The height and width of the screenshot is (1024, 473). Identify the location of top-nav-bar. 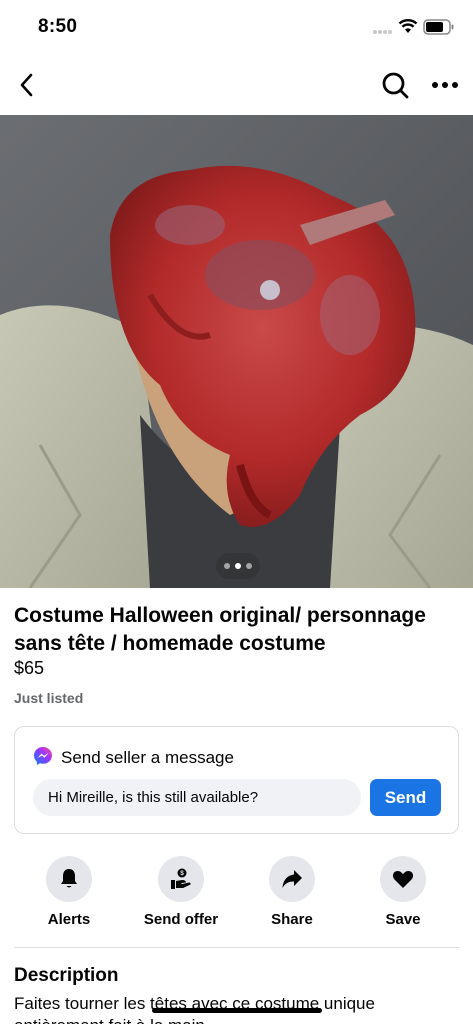
(236, 85).